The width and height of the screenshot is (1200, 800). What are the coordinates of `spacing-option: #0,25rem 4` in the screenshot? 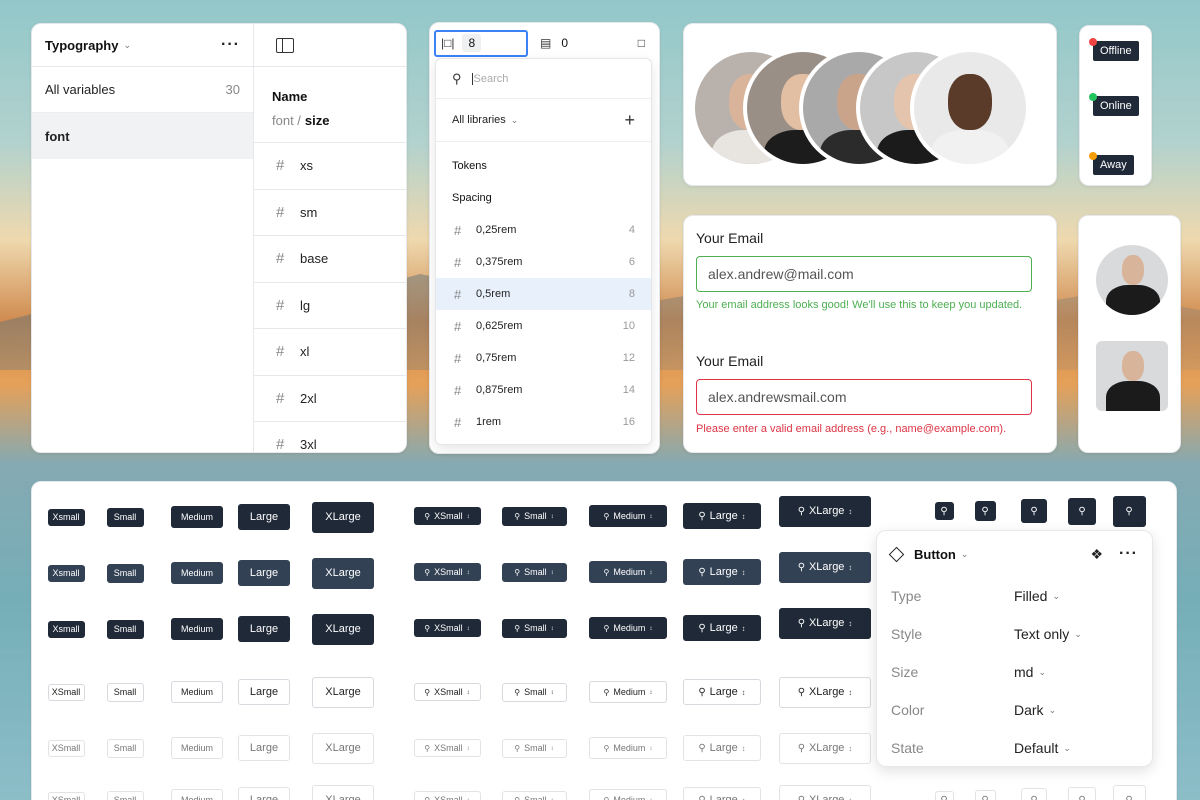 It's located at (543, 230).